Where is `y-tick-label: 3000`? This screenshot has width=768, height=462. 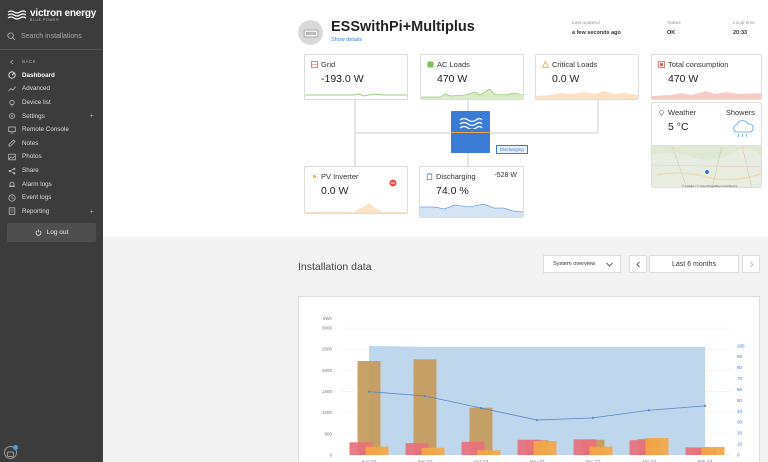
y-tick-label: 3000 is located at coordinates (327, 328).